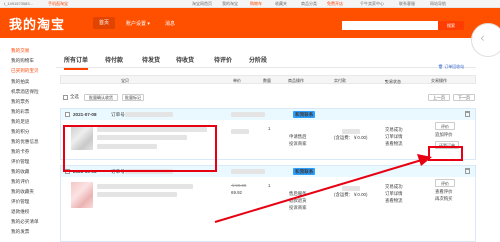 The width and height of the screenshot is (500, 242). What do you see at coordinates (20, 82) in the screenshot?
I see `sidebar-item: 我的拍卖` at bounding box center [20, 82].